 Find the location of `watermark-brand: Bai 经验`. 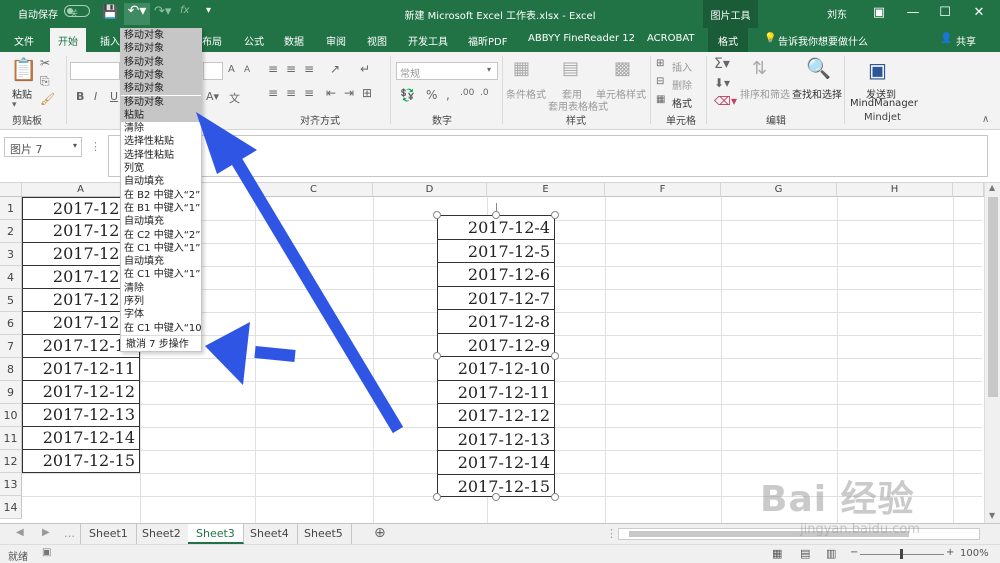

watermark-brand: Bai 经验 is located at coordinates (837, 499).